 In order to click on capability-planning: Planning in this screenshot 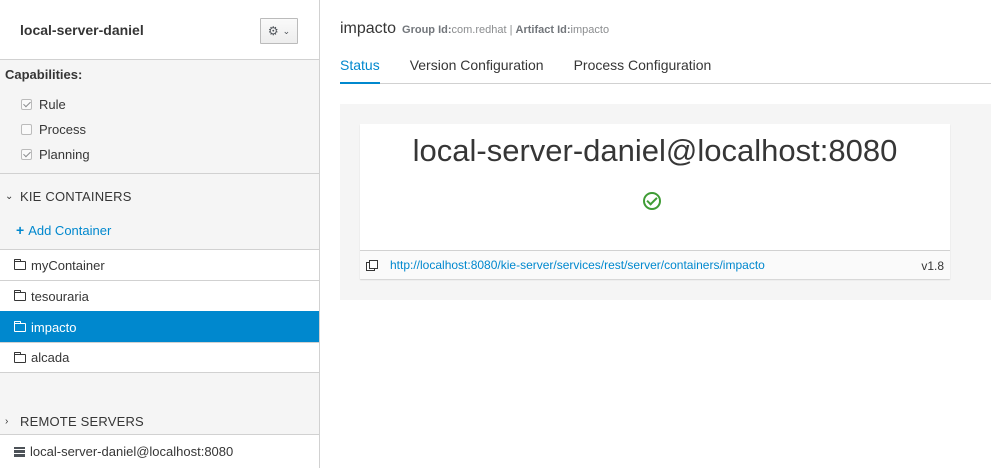, I will do `click(55, 154)`.